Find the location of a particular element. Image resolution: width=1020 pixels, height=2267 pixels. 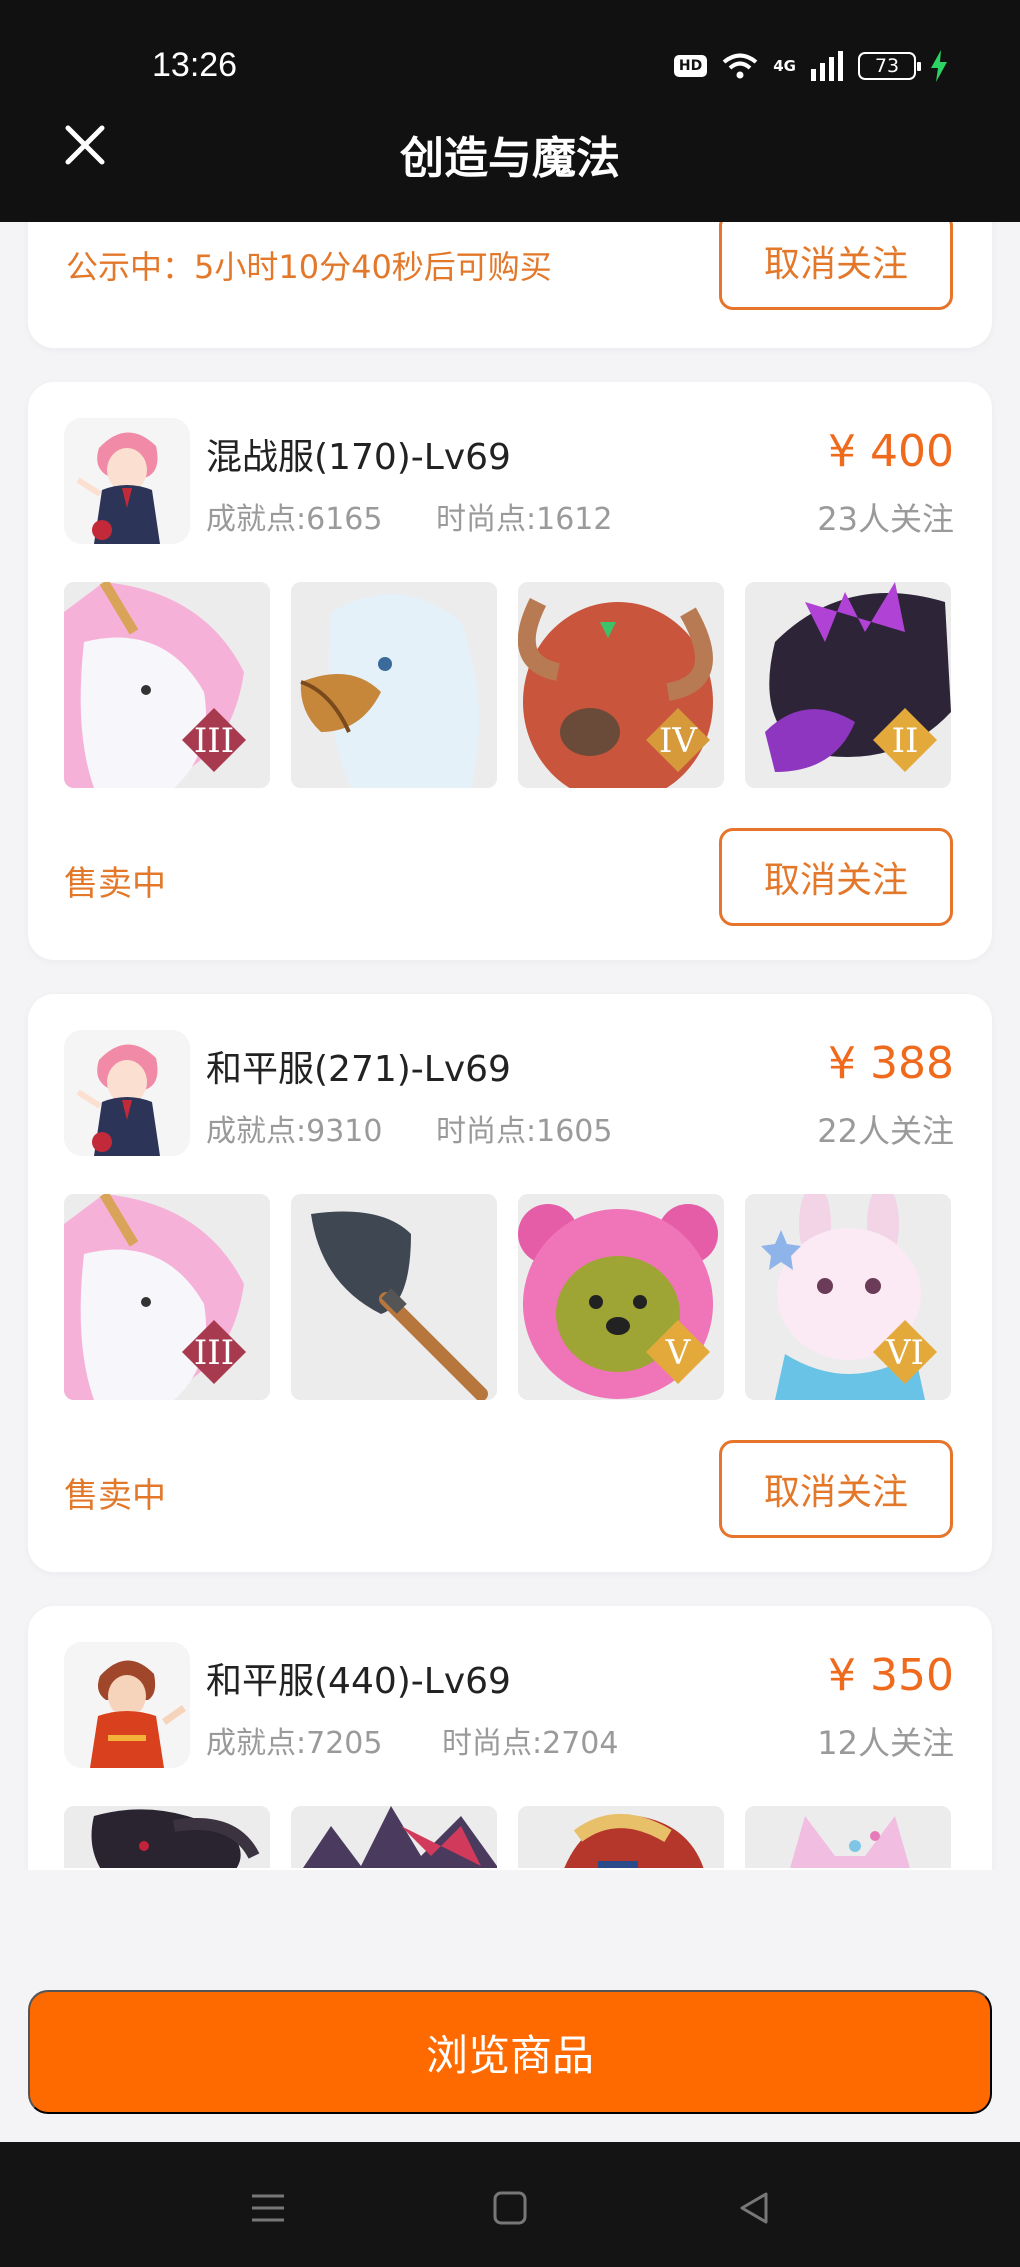

pet-pink-bear-thumbnail: V is located at coordinates (621, 1297).